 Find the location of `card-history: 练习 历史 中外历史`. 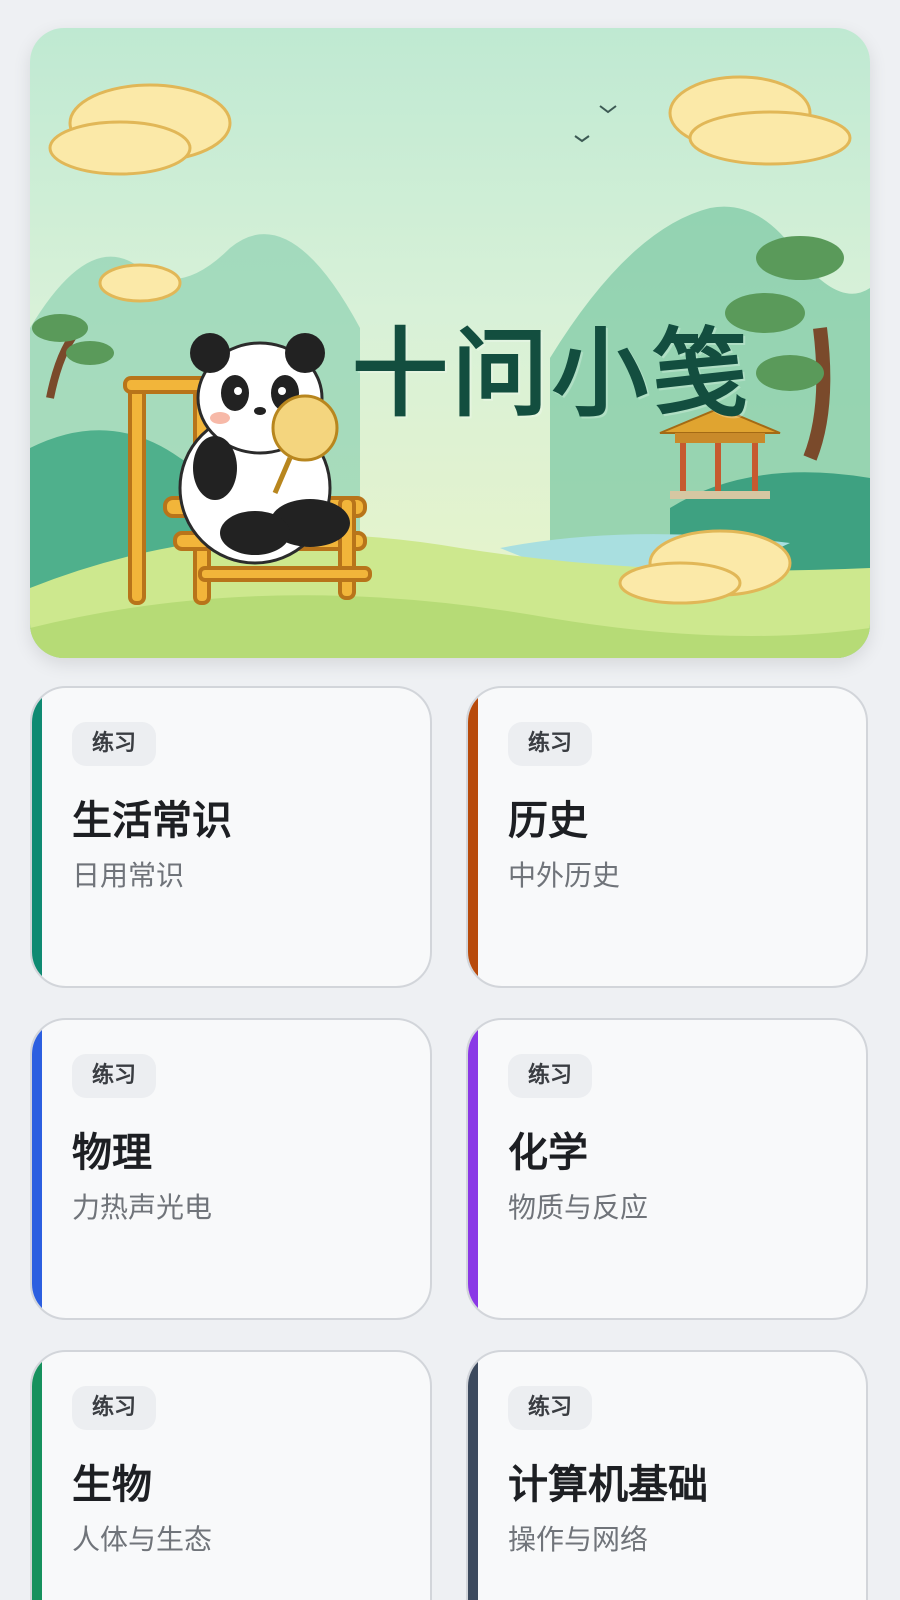

card-history: 练习 历史 中外历史 is located at coordinates (667, 837).